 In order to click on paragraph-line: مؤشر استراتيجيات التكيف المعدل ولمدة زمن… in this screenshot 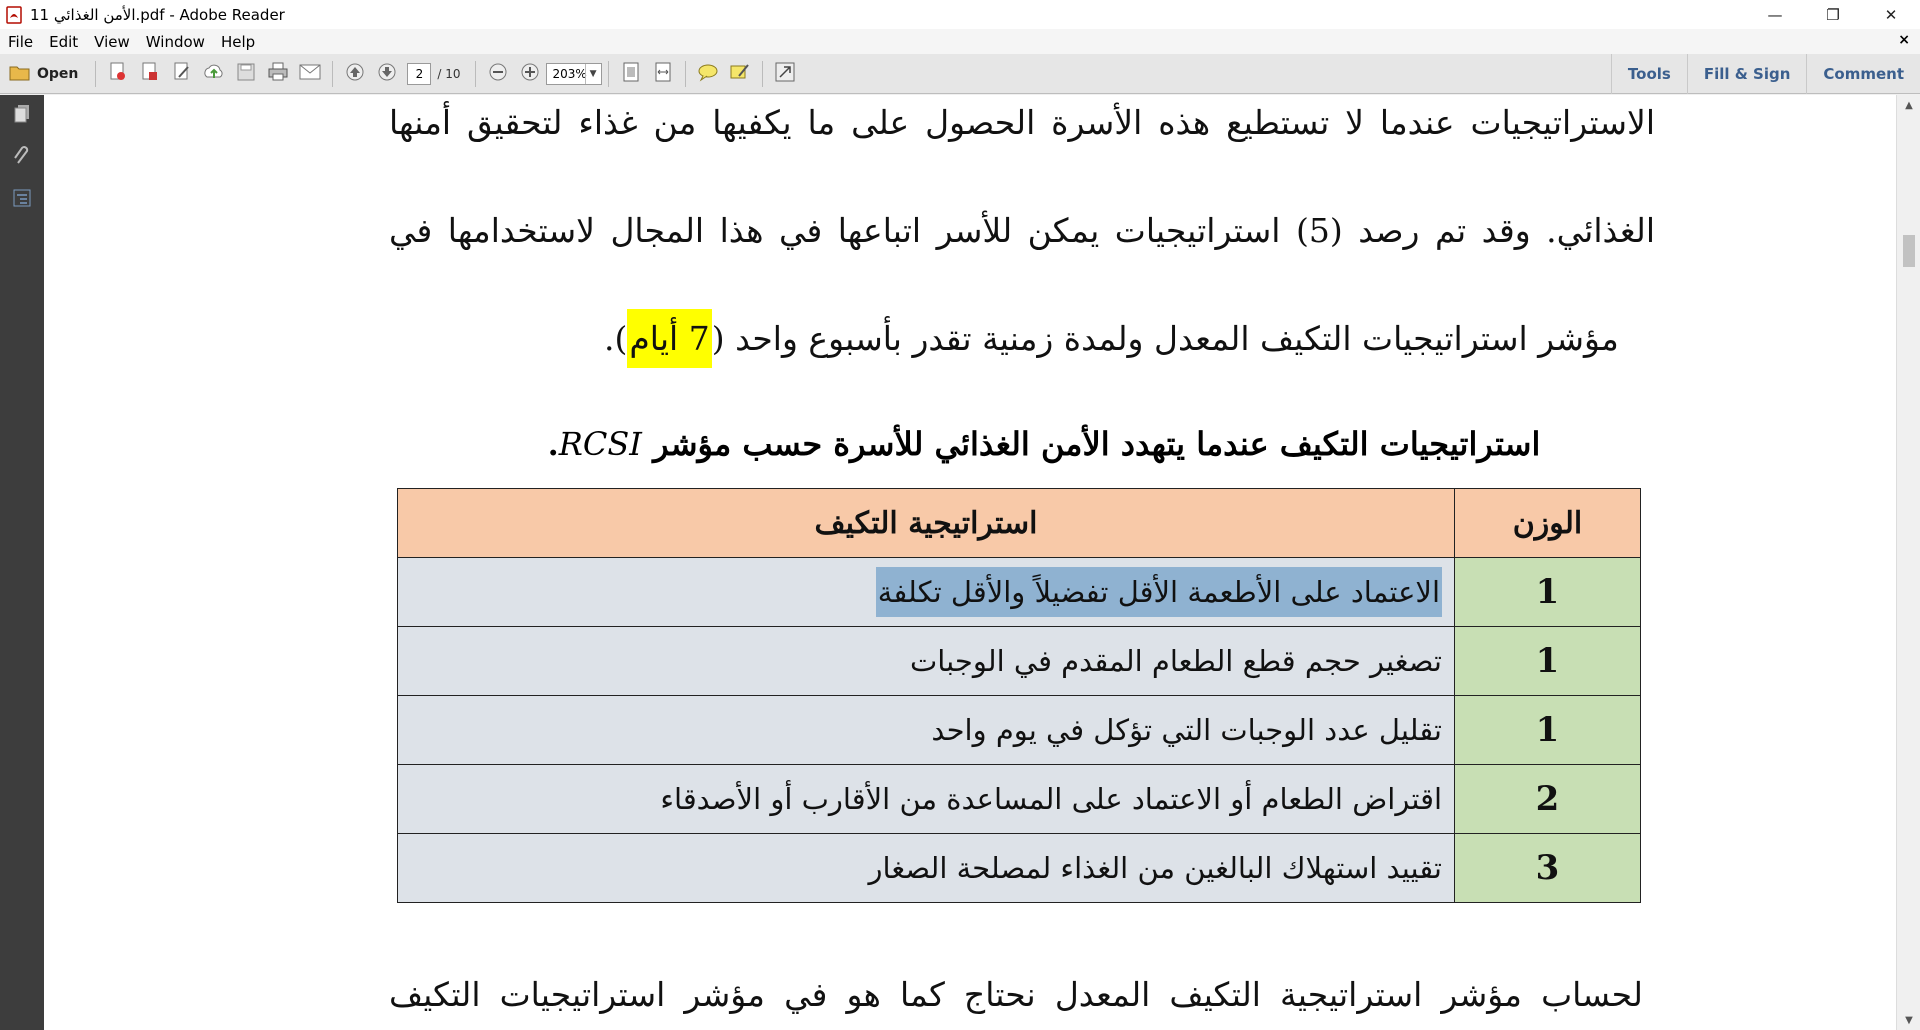, I will do `click(1111, 338)`.